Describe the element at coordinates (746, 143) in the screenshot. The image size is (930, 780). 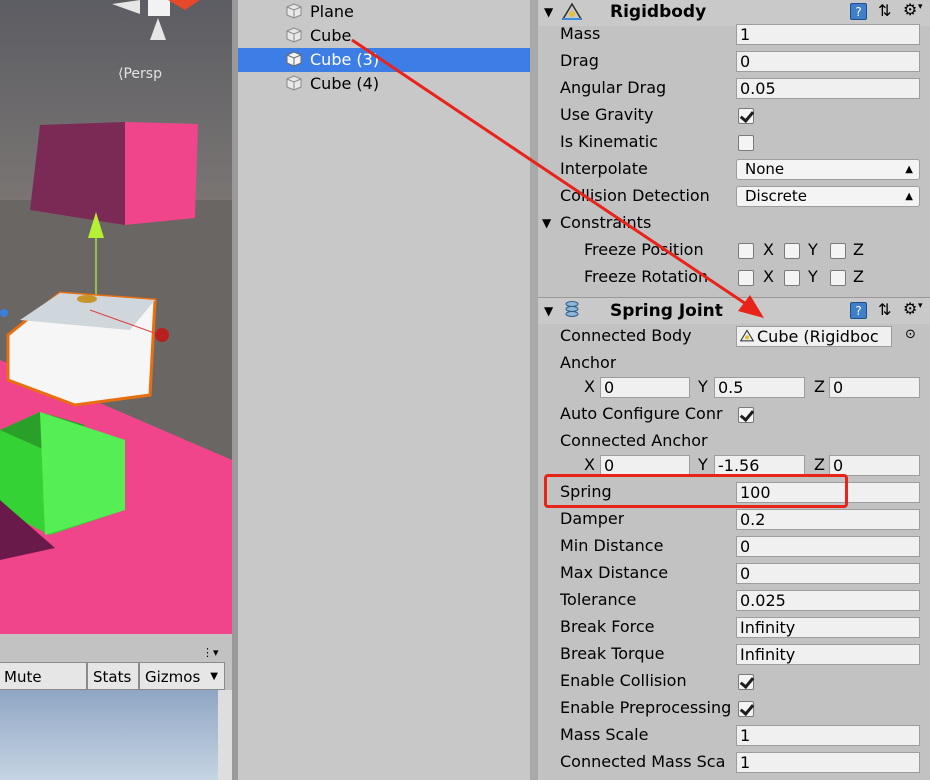
I see `is-kinematic-checkbox` at that location.